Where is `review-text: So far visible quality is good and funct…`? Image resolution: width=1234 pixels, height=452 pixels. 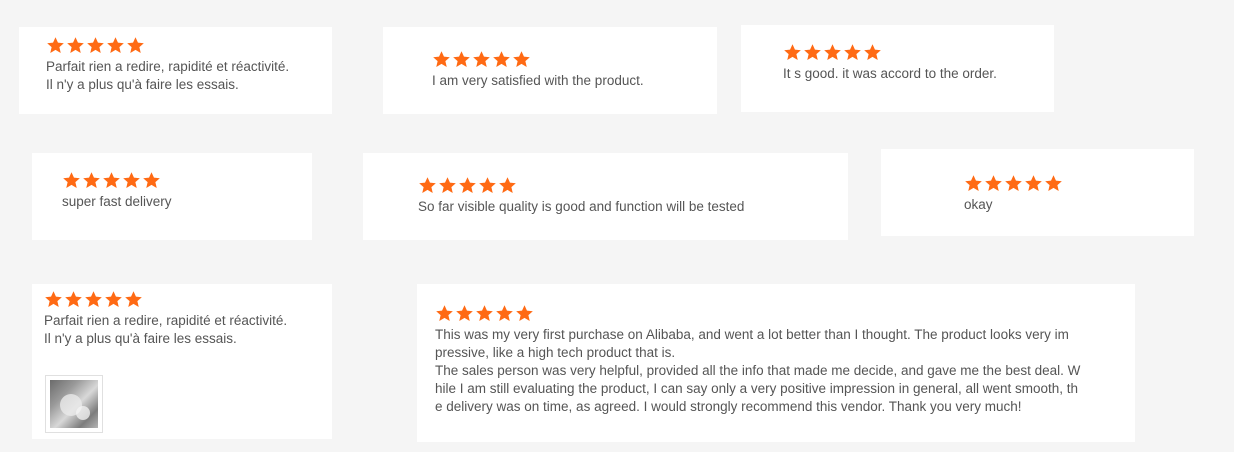 review-text: So far visible quality is good and funct… is located at coordinates (581, 206).